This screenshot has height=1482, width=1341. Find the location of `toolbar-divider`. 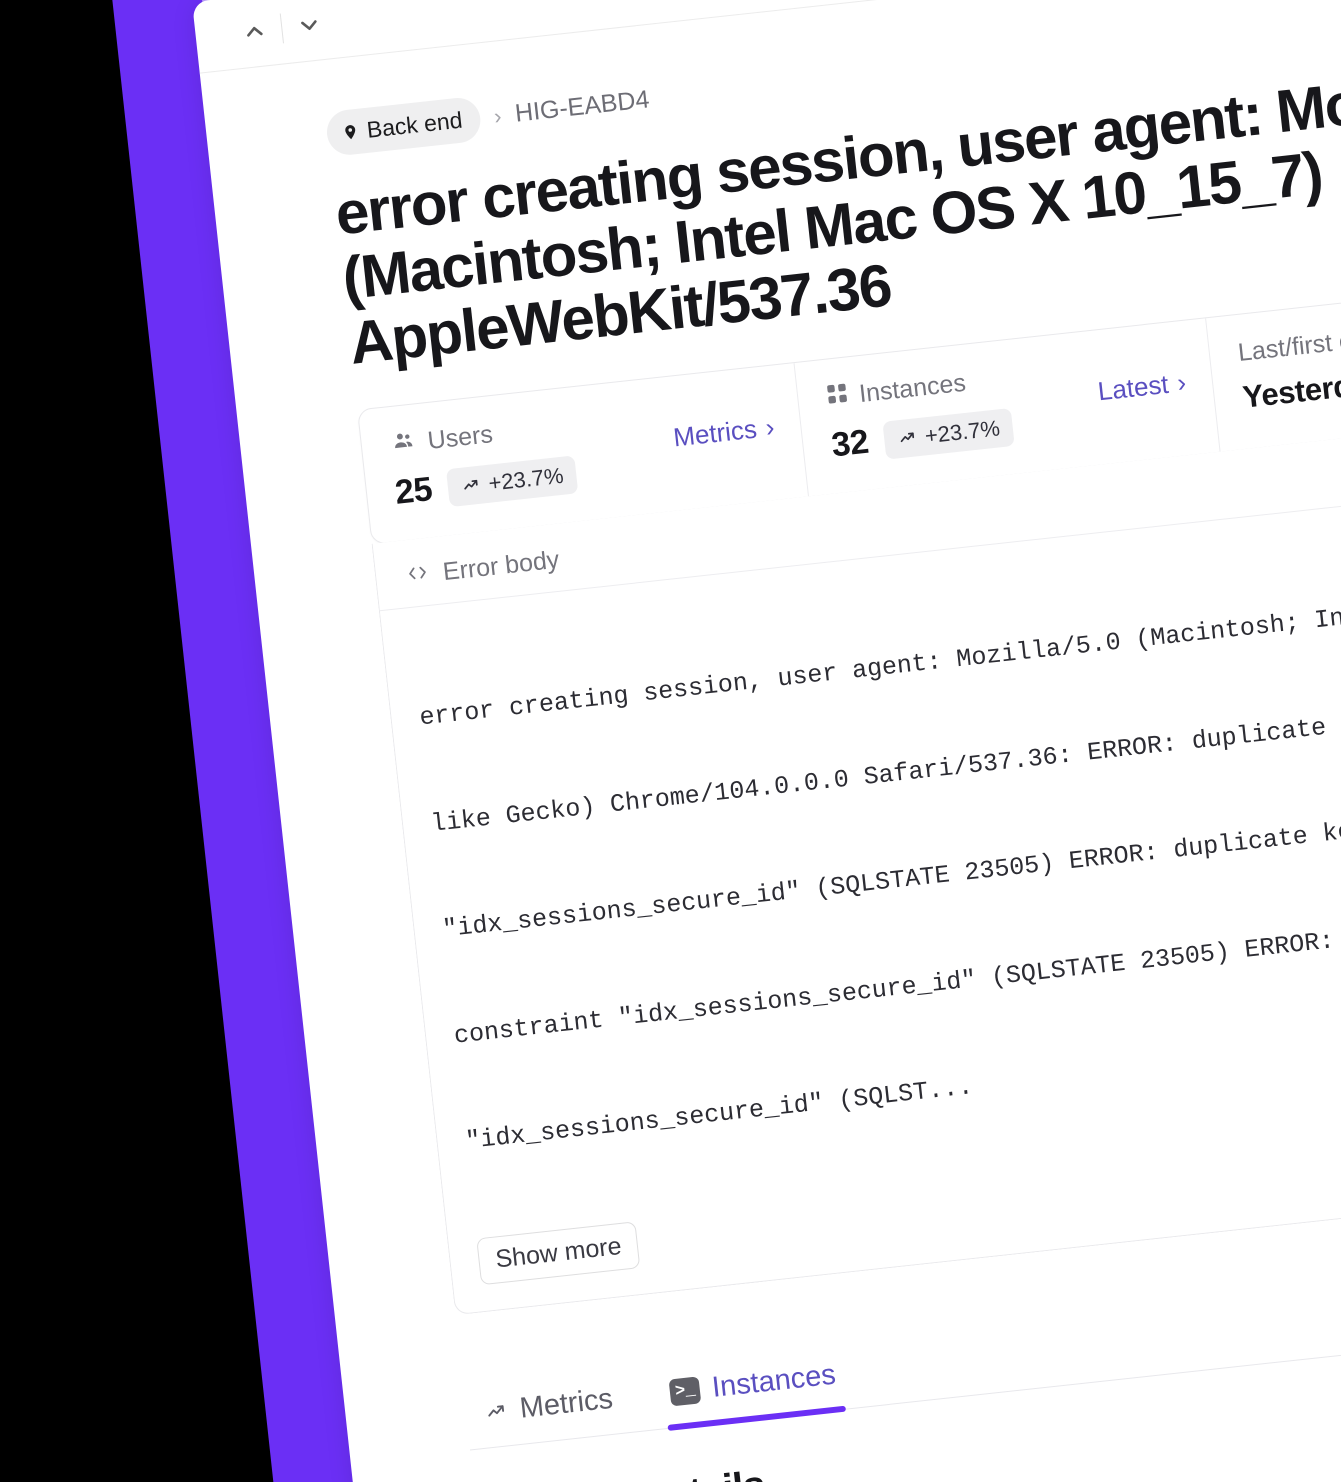

toolbar-divider is located at coordinates (281, 27).